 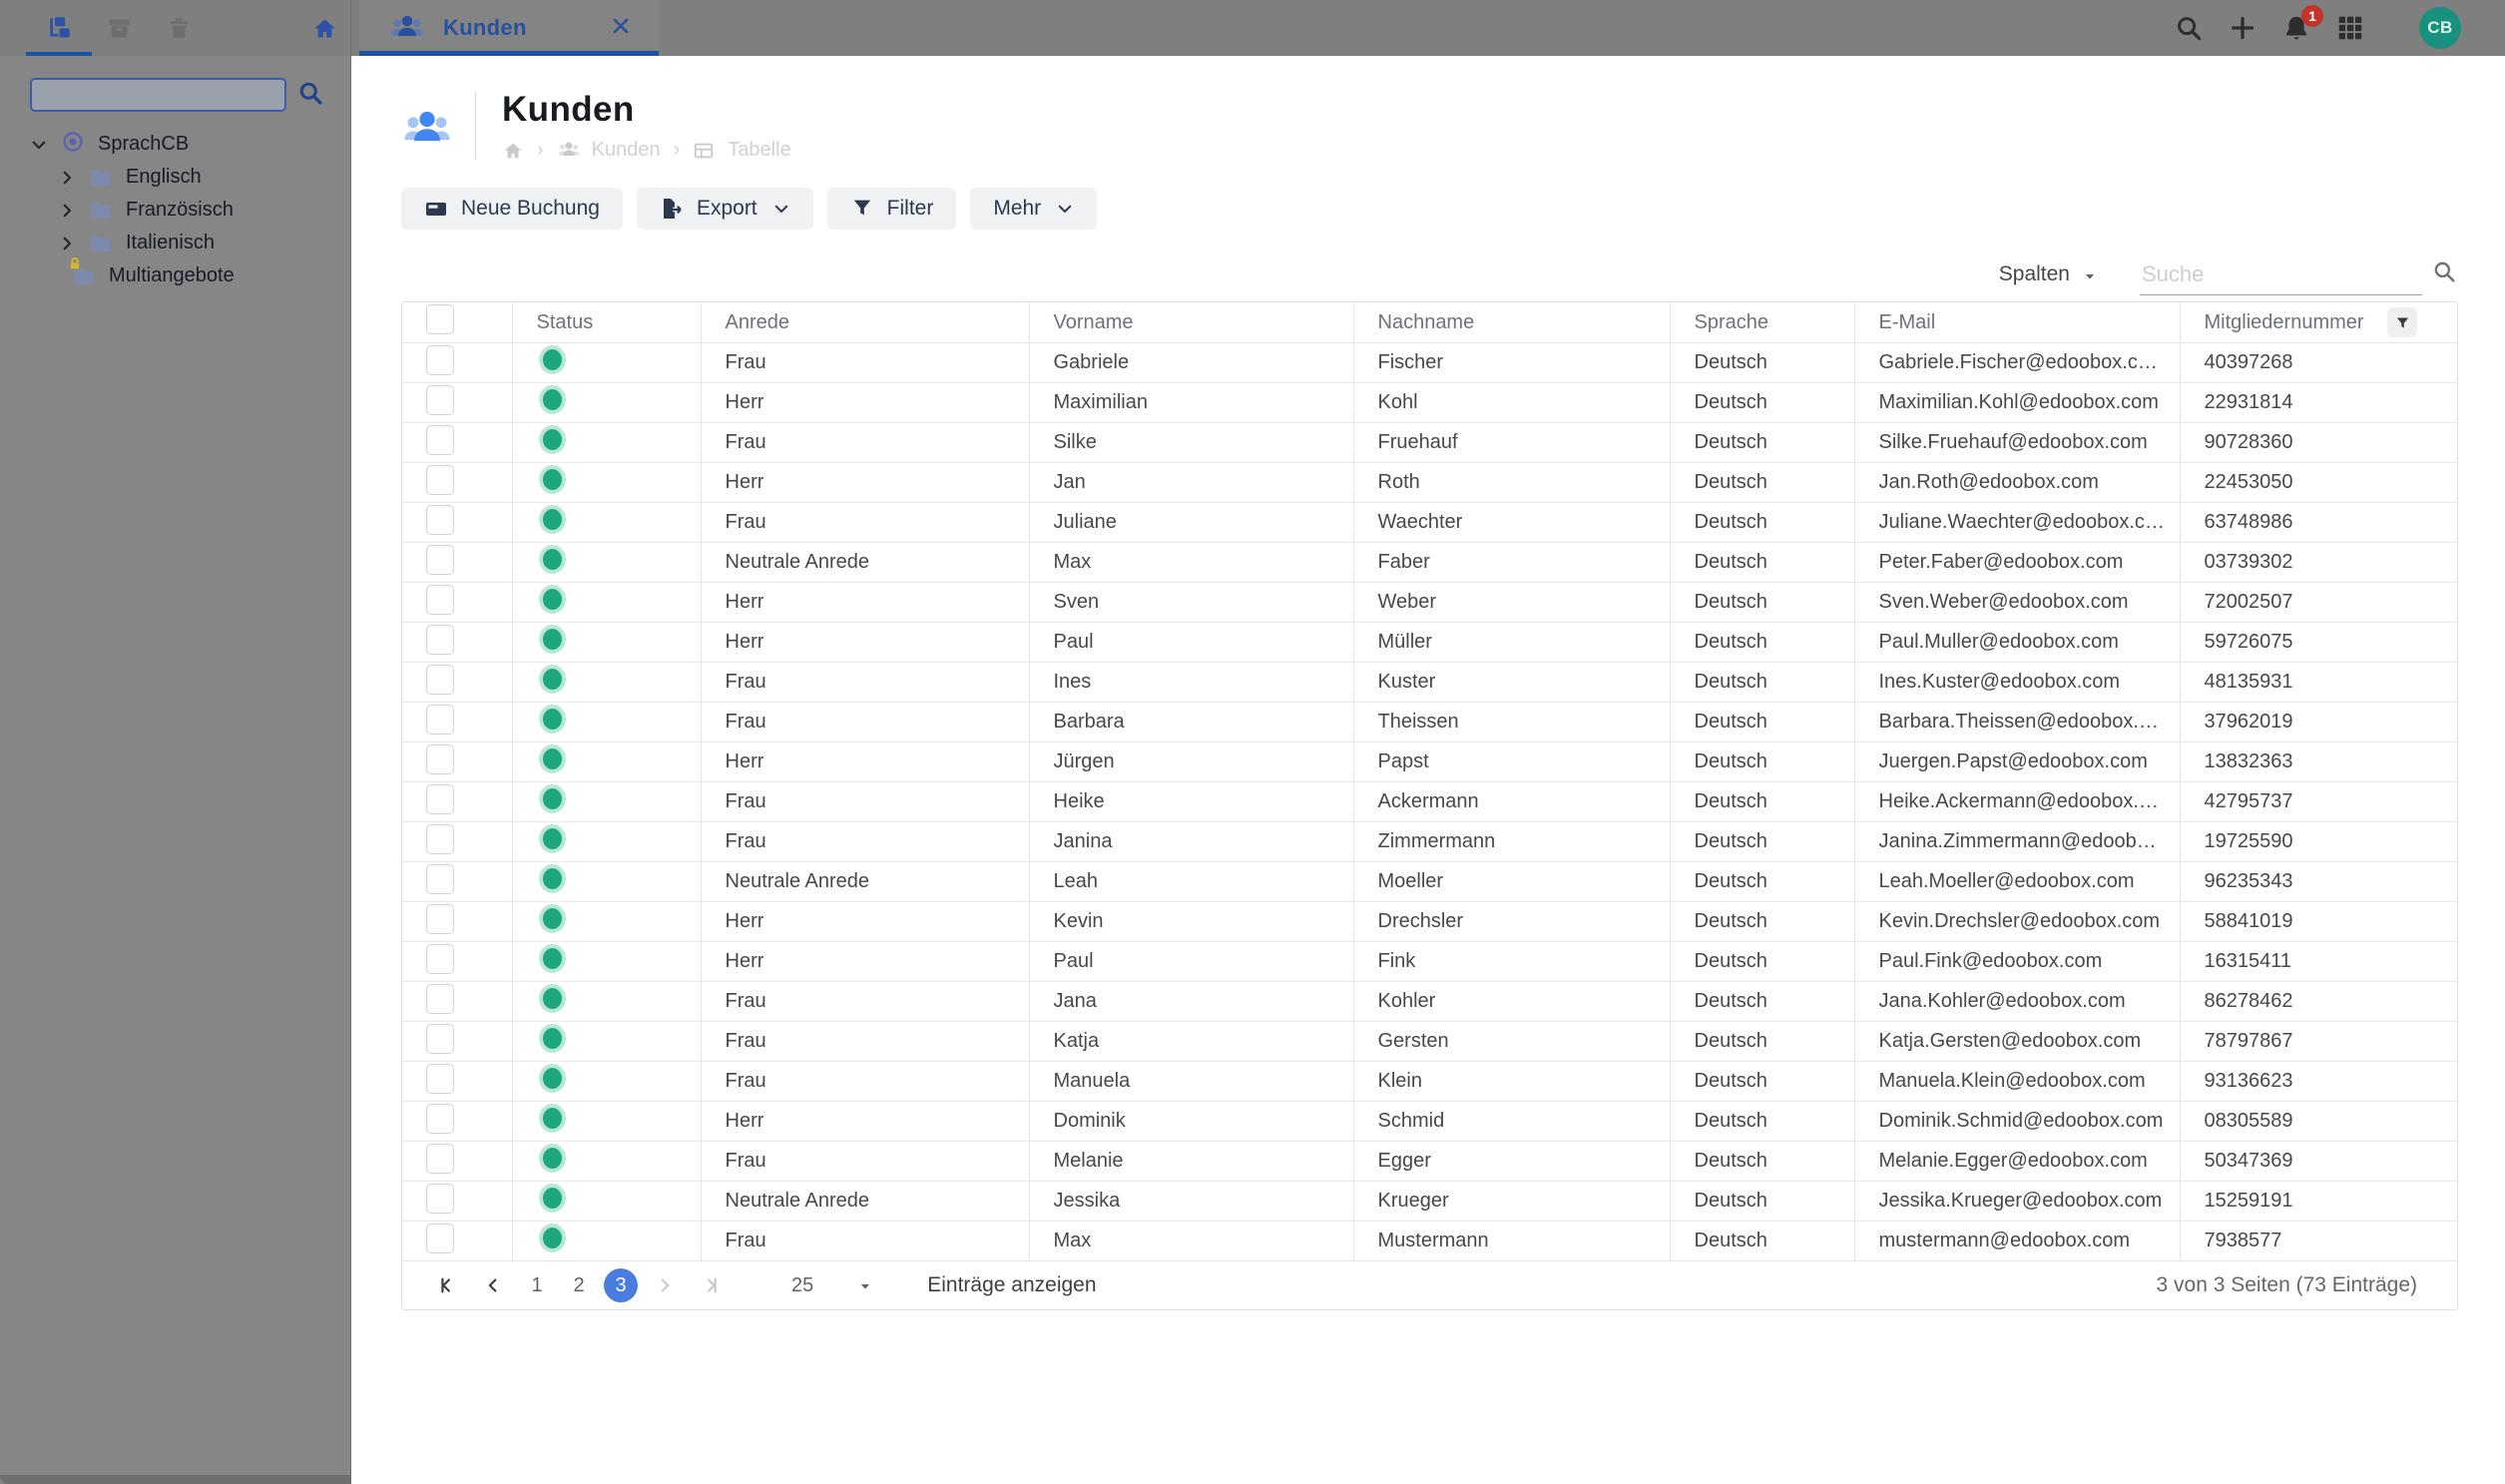 What do you see at coordinates (665, 1285) in the screenshot?
I see `next-page-icon` at bounding box center [665, 1285].